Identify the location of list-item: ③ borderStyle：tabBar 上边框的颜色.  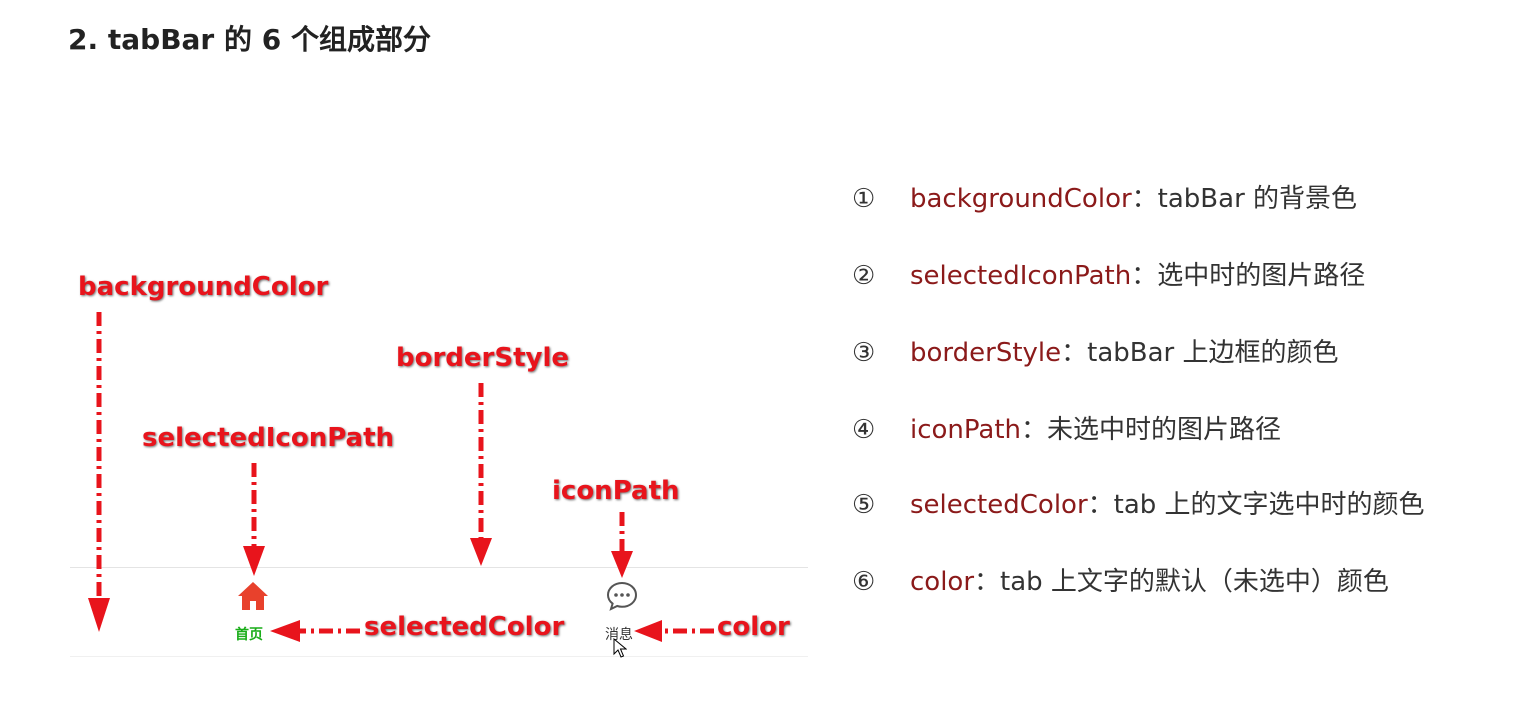
(1095, 353).